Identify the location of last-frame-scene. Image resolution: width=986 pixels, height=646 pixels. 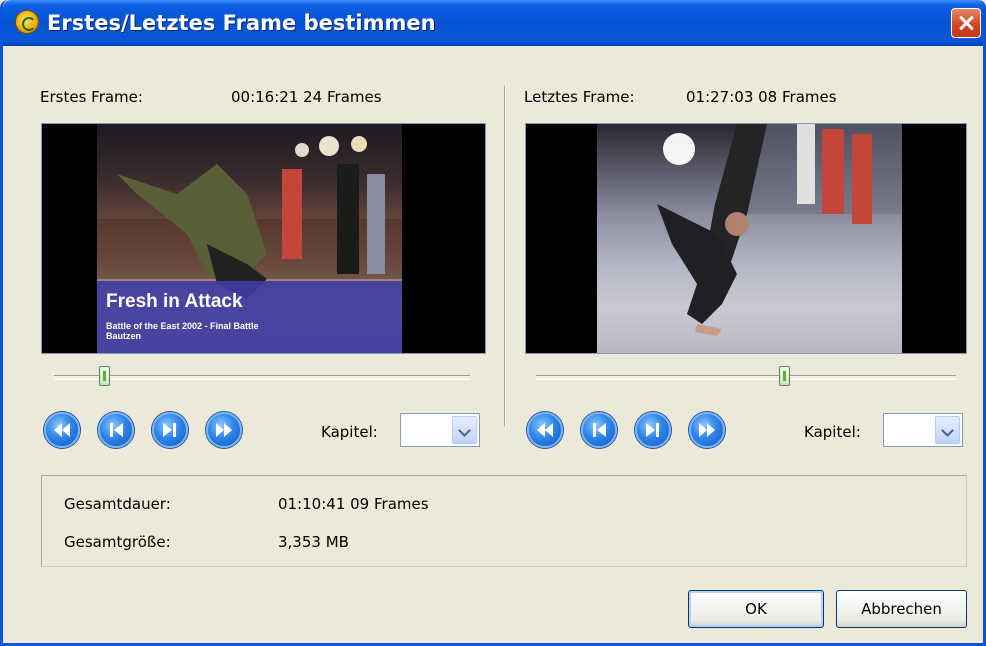
(779, 230).